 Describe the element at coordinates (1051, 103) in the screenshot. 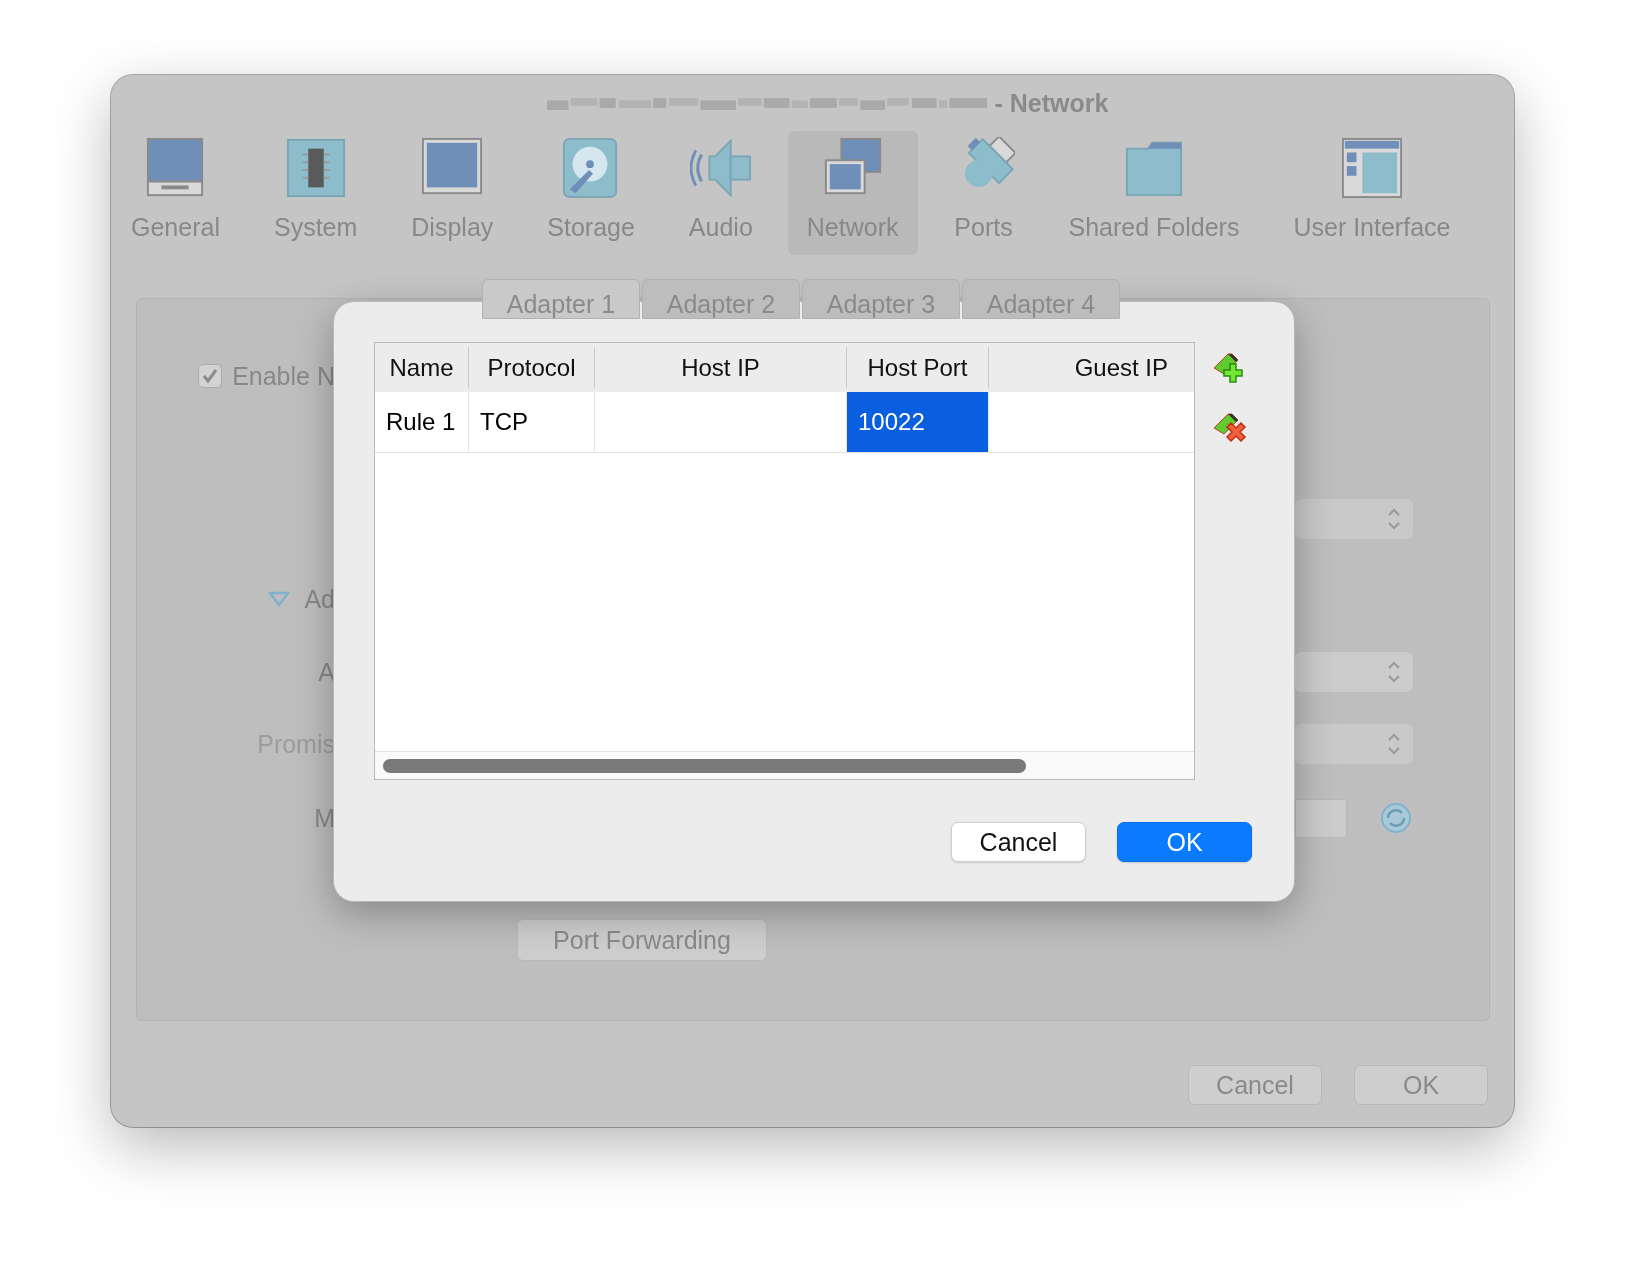

I see `window-title: - Network` at that location.